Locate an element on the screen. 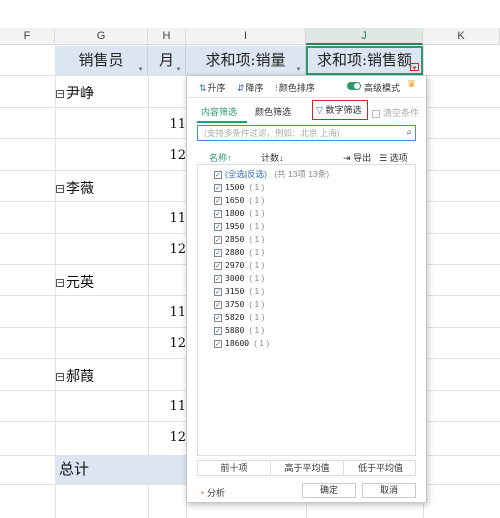 This screenshot has height=518, width=500. filter-toolbar: ⇅升序 ⇵降序 ⁝颜色排序 高级模式 ♛ is located at coordinates (306, 87).